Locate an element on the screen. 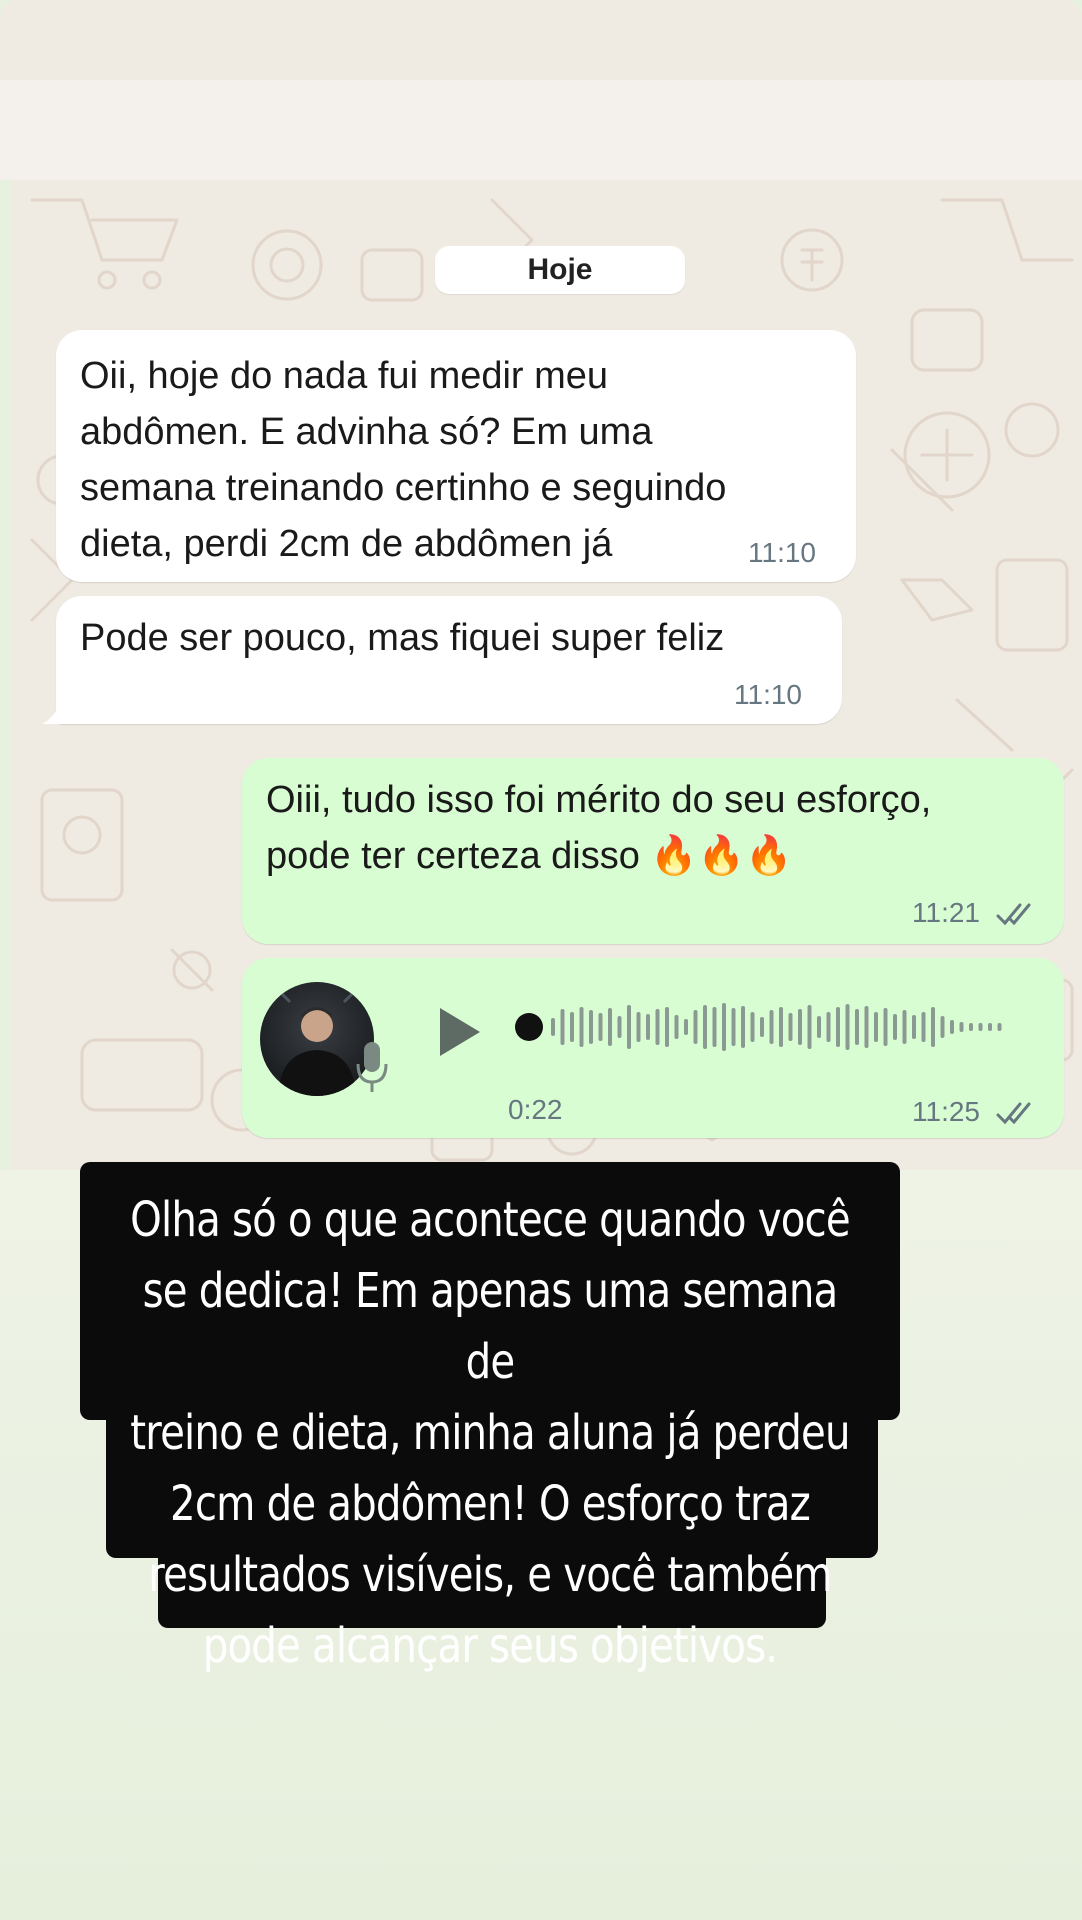  message-time-row: 11:21 is located at coordinates (974, 913).